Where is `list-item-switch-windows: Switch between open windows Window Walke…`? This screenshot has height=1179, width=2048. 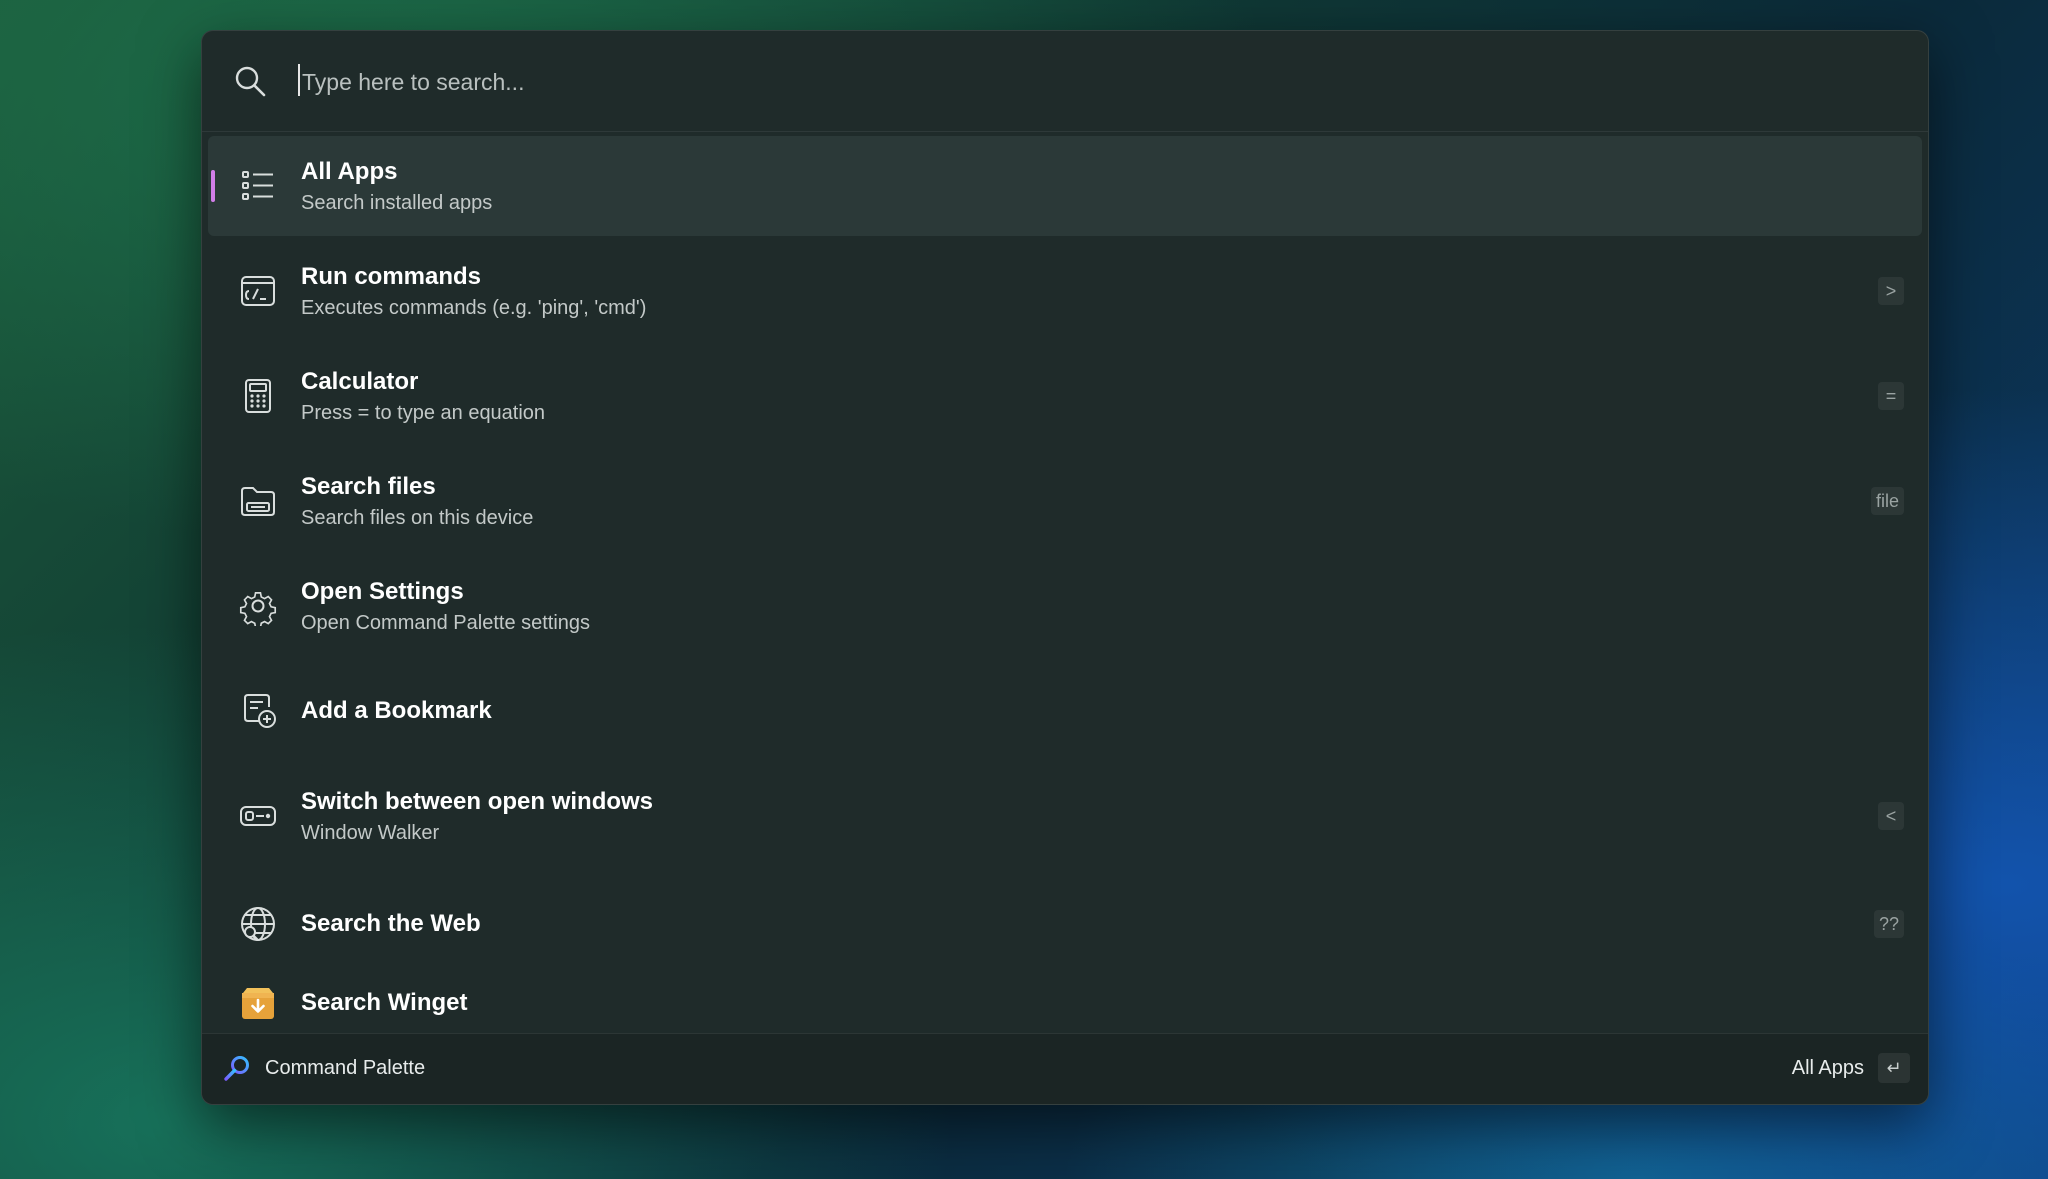
list-item-switch-windows: Switch between open windows Window Walke… is located at coordinates (1065, 816).